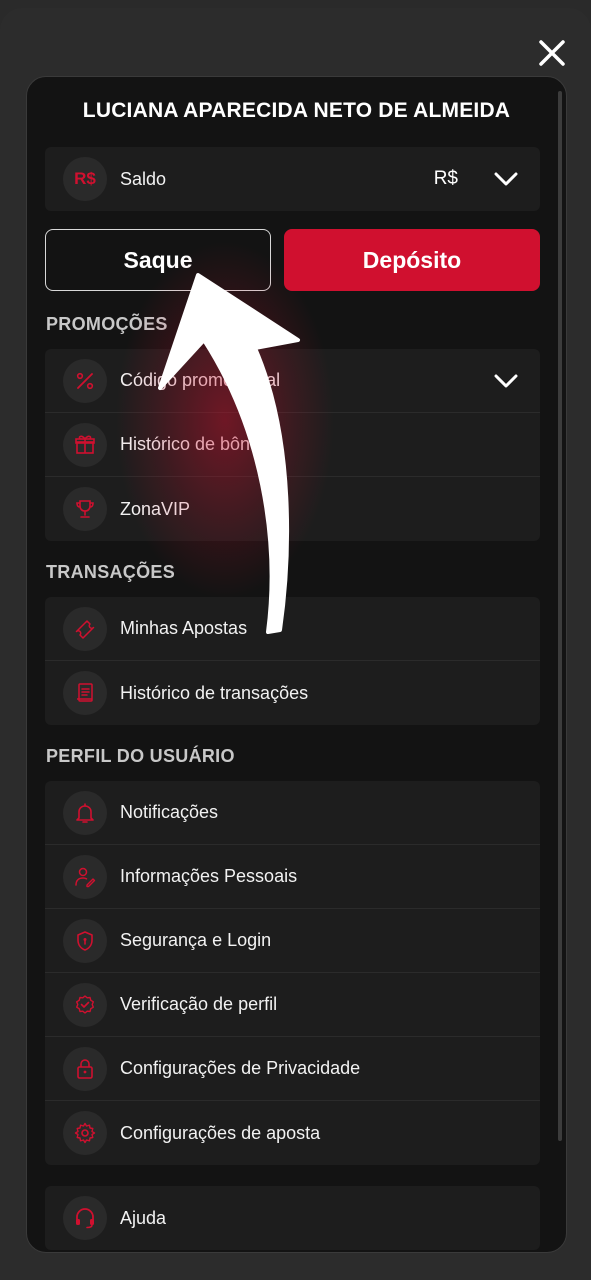 Image resolution: width=591 pixels, height=1280 pixels. What do you see at coordinates (155, 508) in the screenshot?
I see `menu-item-label: ZonaVIP` at bounding box center [155, 508].